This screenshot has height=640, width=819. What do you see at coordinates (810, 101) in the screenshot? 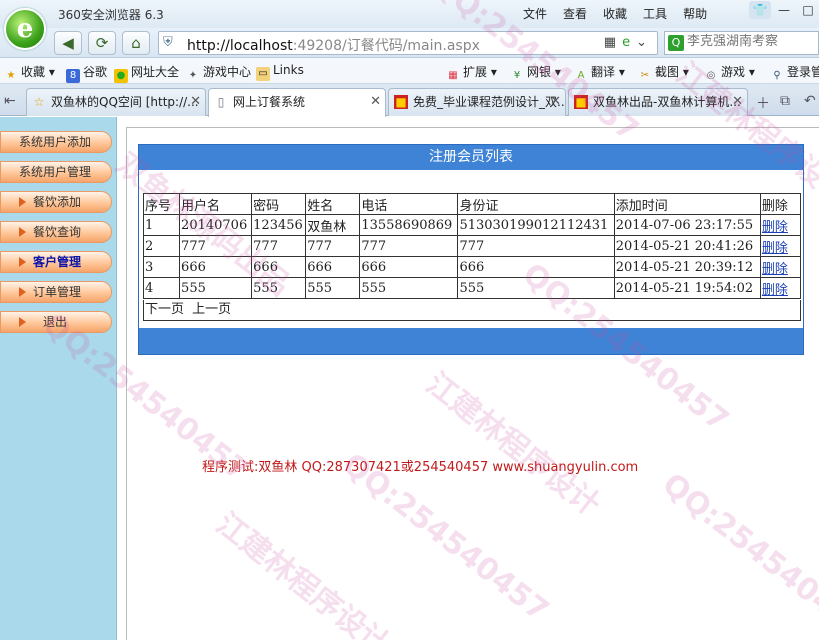
I see `undo-close-icon: ↶` at bounding box center [810, 101].